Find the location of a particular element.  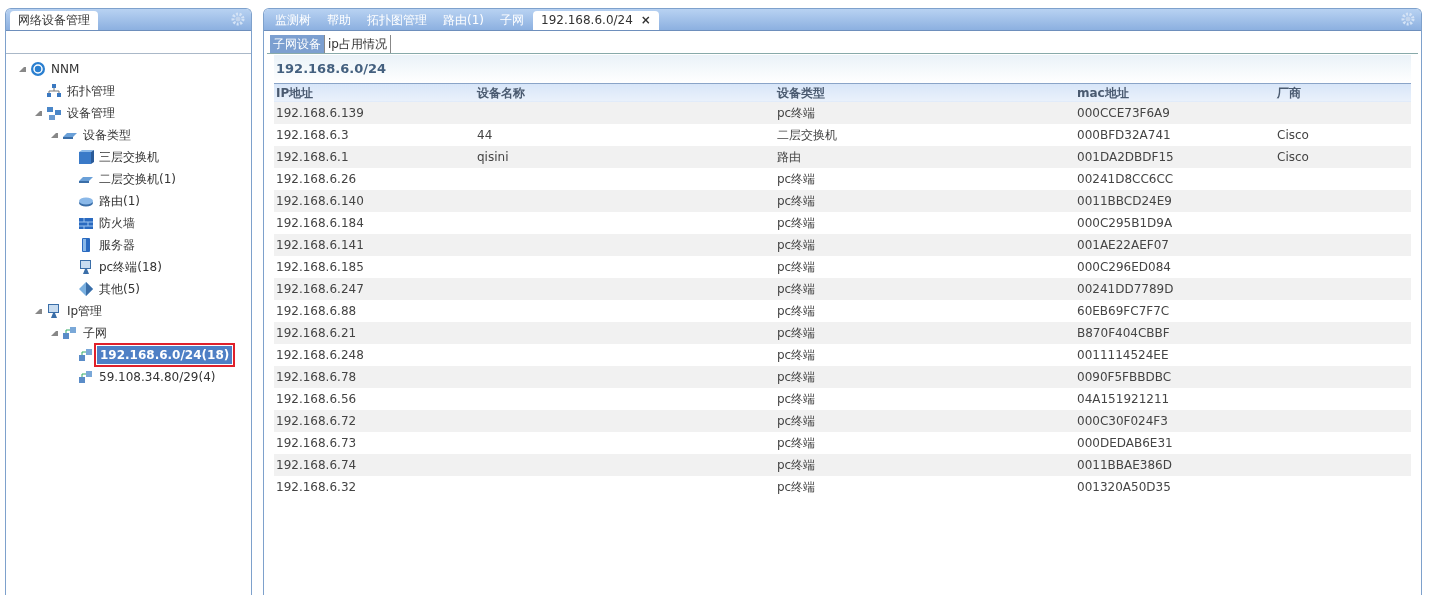

table-cell: 0011BBAE386D is located at coordinates (1124, 464).